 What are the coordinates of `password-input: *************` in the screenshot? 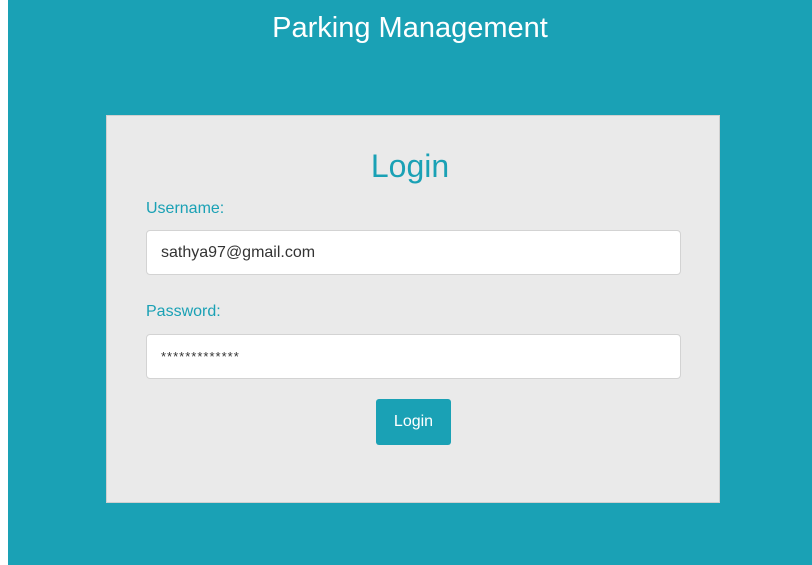 It's located at (413, 356).